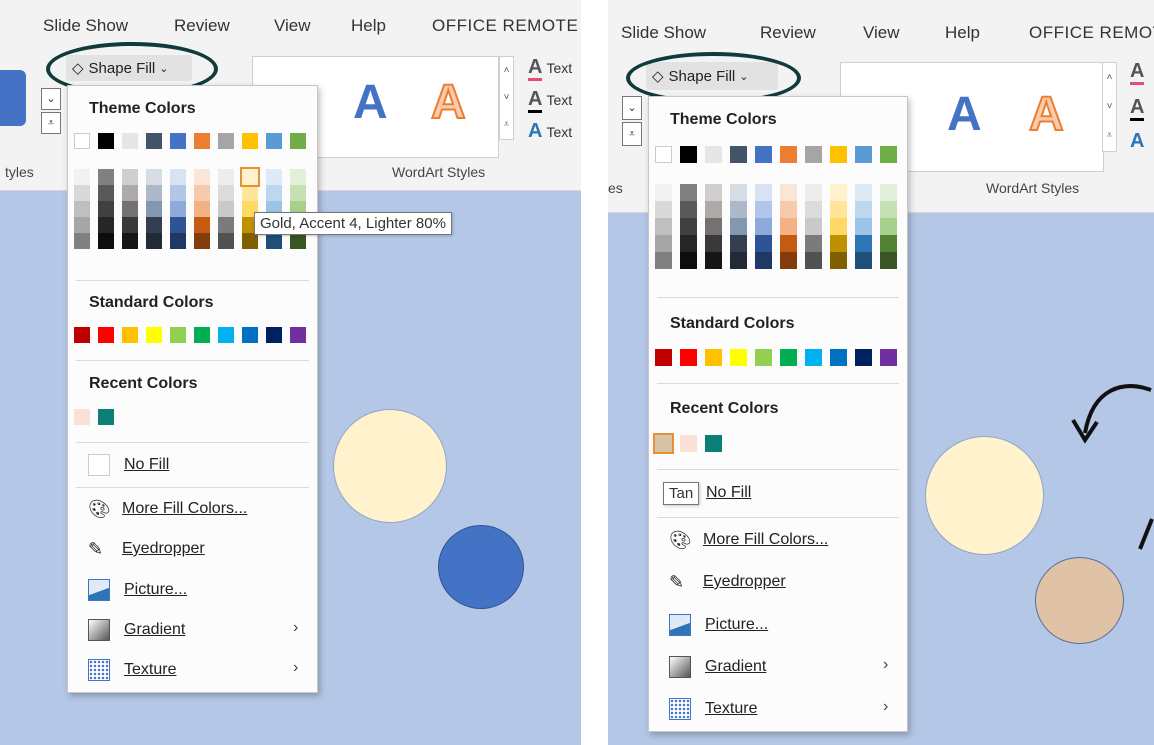 Image resolution: width=1154 pixels, height=745 pixels. I want to click on text-fill-button: A Text, so click(550, 68).